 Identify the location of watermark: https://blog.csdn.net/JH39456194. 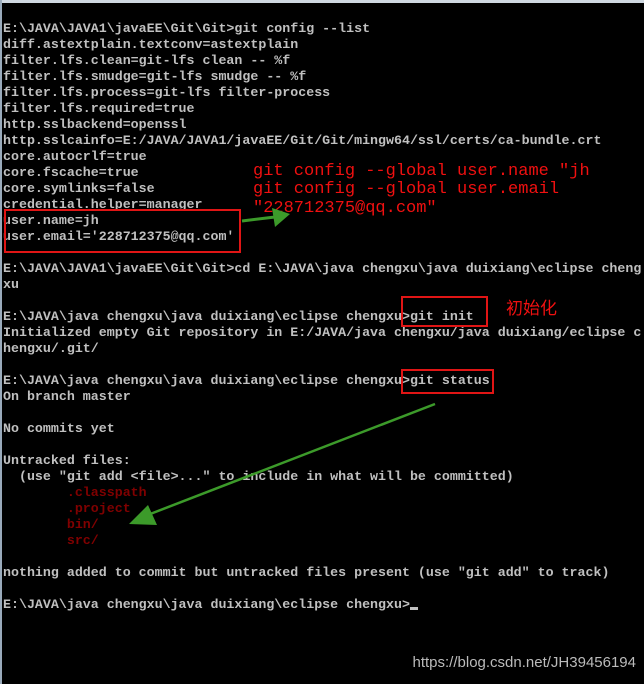
(524, 662).